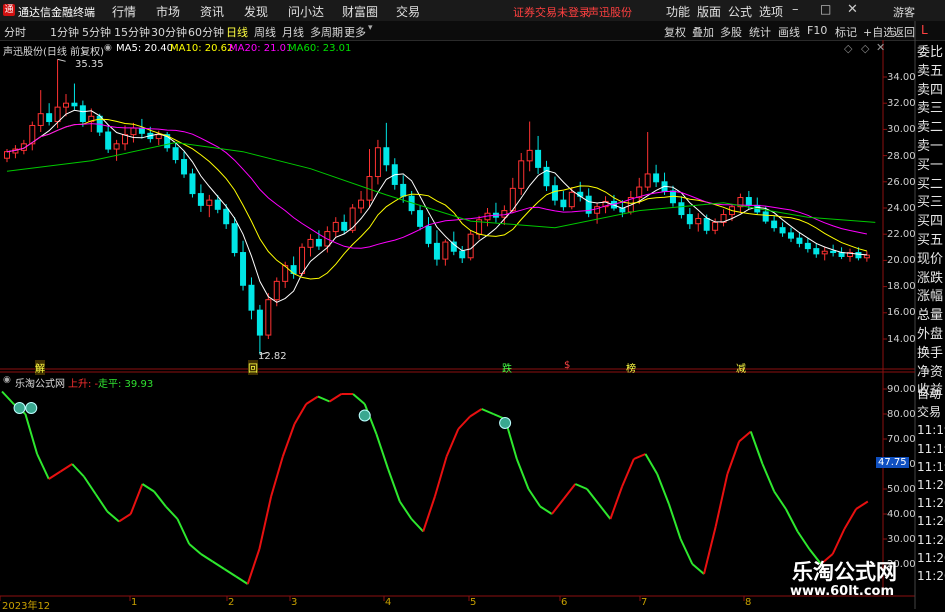  Describe the element at coordinates (931, 128) in the screenshot. I see `side-item: 卖二` at that location.